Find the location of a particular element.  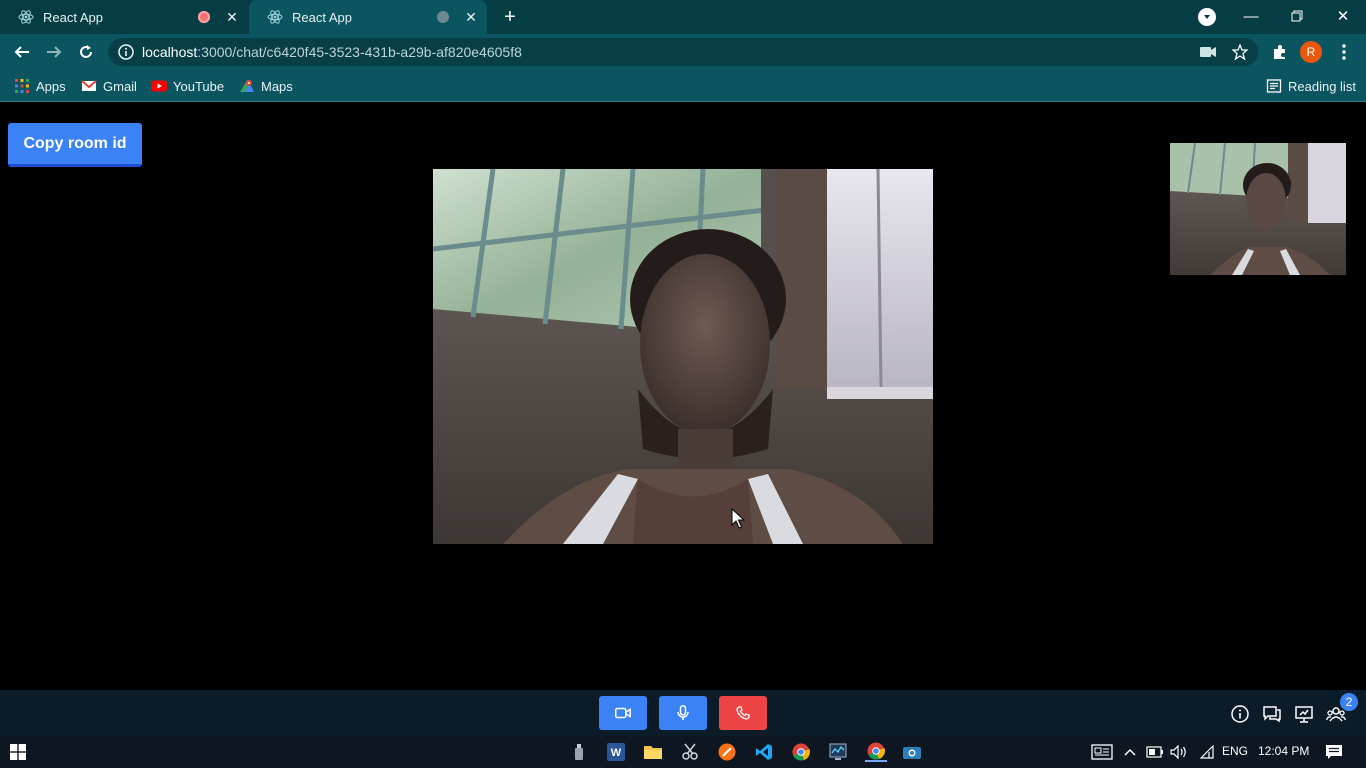

vscode-icon is located at coordinates (764, 752).